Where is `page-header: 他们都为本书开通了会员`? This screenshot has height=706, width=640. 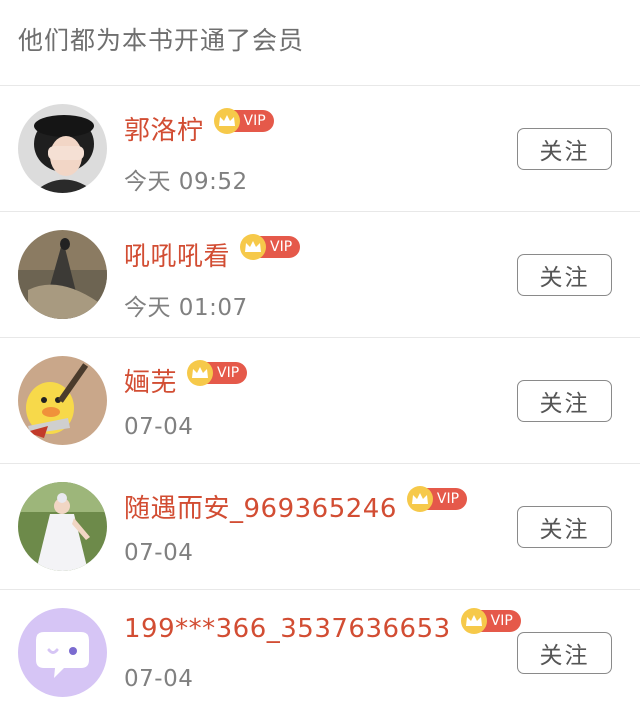
page-header: 他们都为本书开通了会员 is located at coordinates (320, 43).